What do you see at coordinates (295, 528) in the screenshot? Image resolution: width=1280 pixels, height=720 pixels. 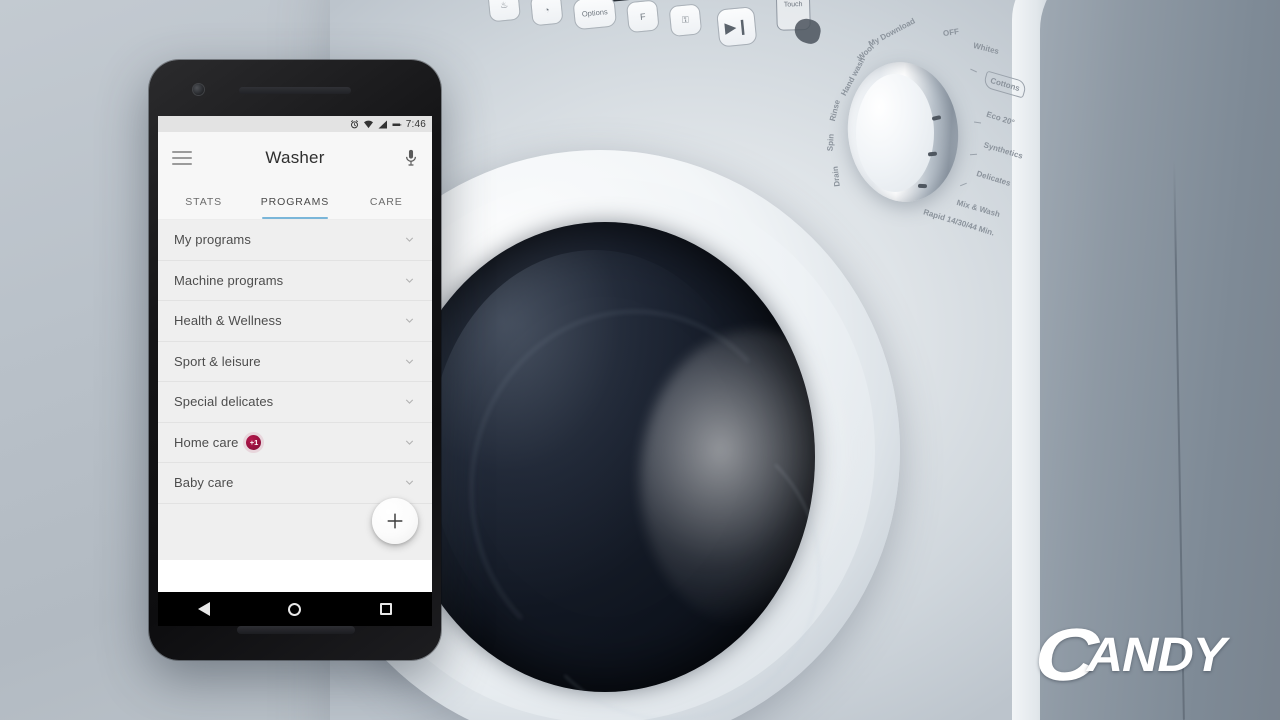 I see `list-empty-area` at bounding box center [295, 528].